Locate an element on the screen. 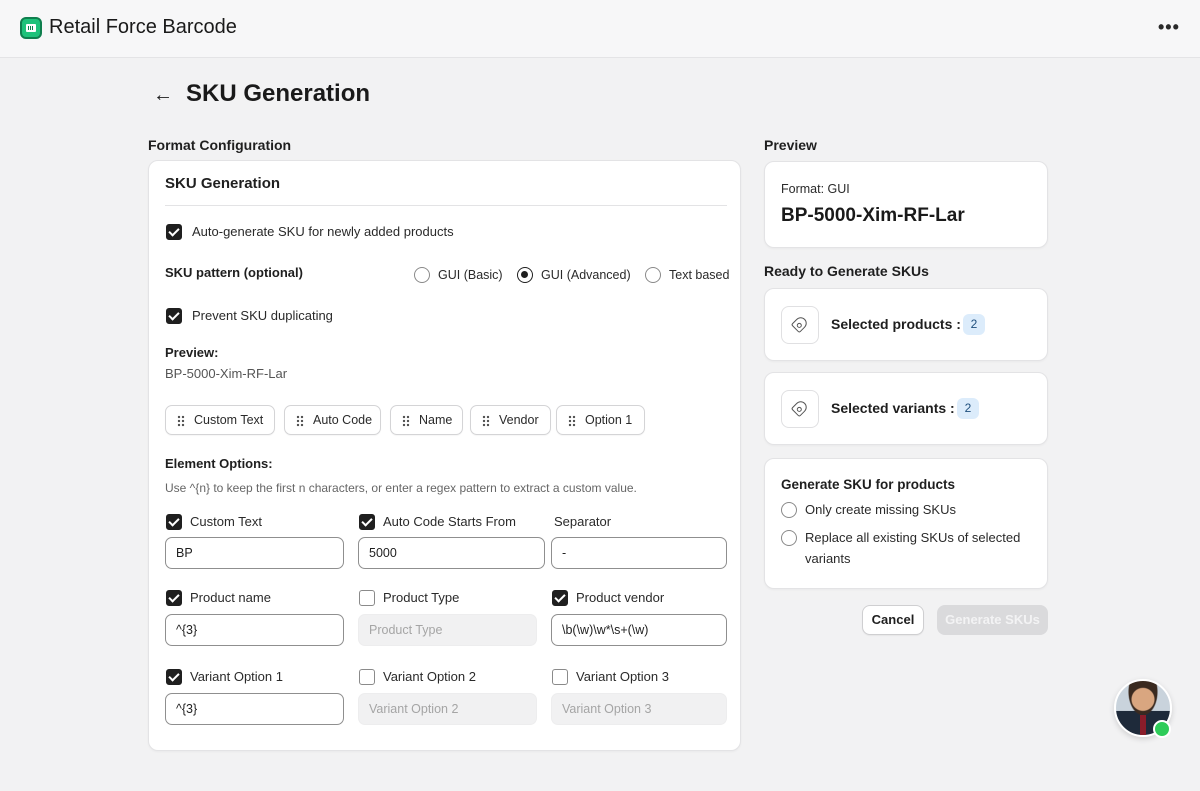 This screenshot has width=1200, height=791. product-vendor-input: \b(\w)\w*\s+(\w) is located at coordinates (639, 630).